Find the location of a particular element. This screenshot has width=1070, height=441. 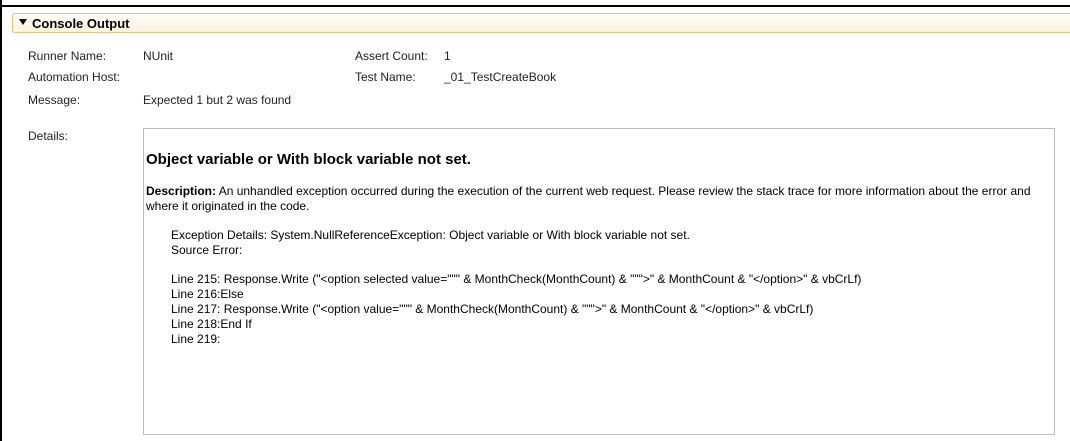

assert-count-label: Assert Count: is located at coordinates (391, 56).